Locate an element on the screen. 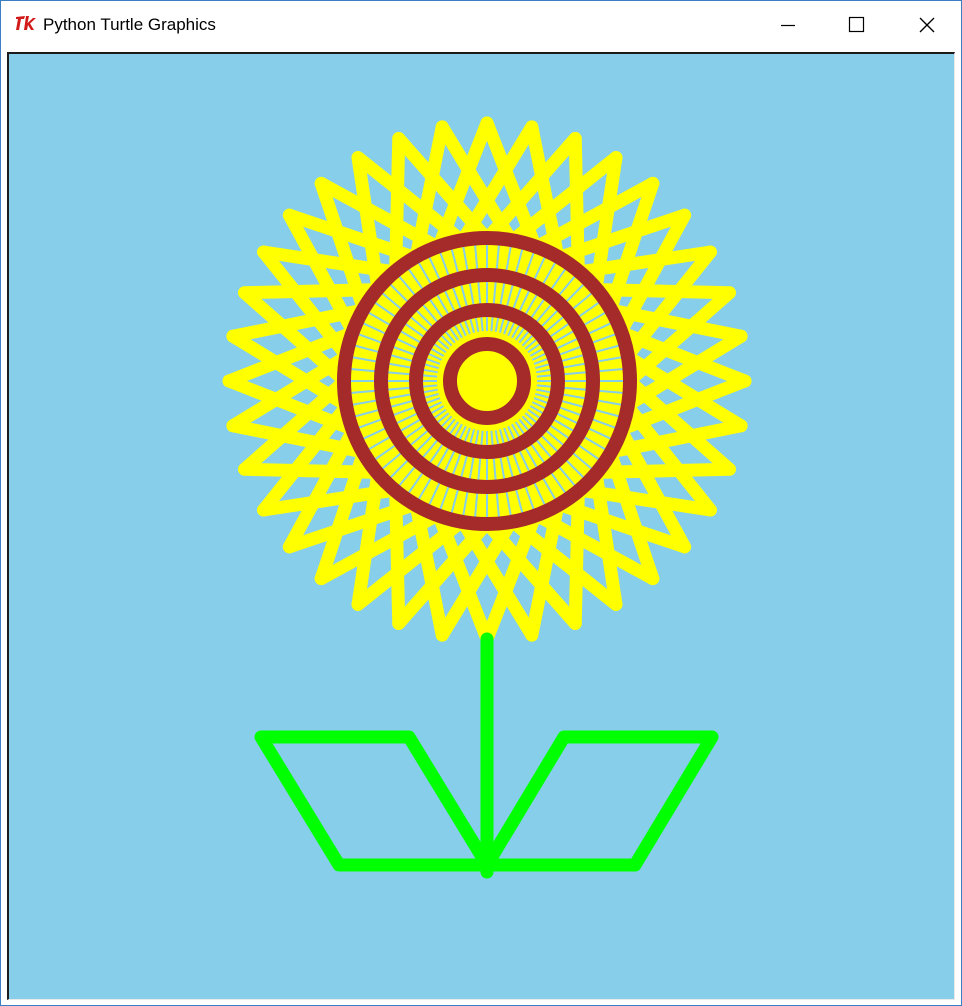 The height and width of the screenshot is (1006, 962). minimize-button is located at coordinates (788, 24).